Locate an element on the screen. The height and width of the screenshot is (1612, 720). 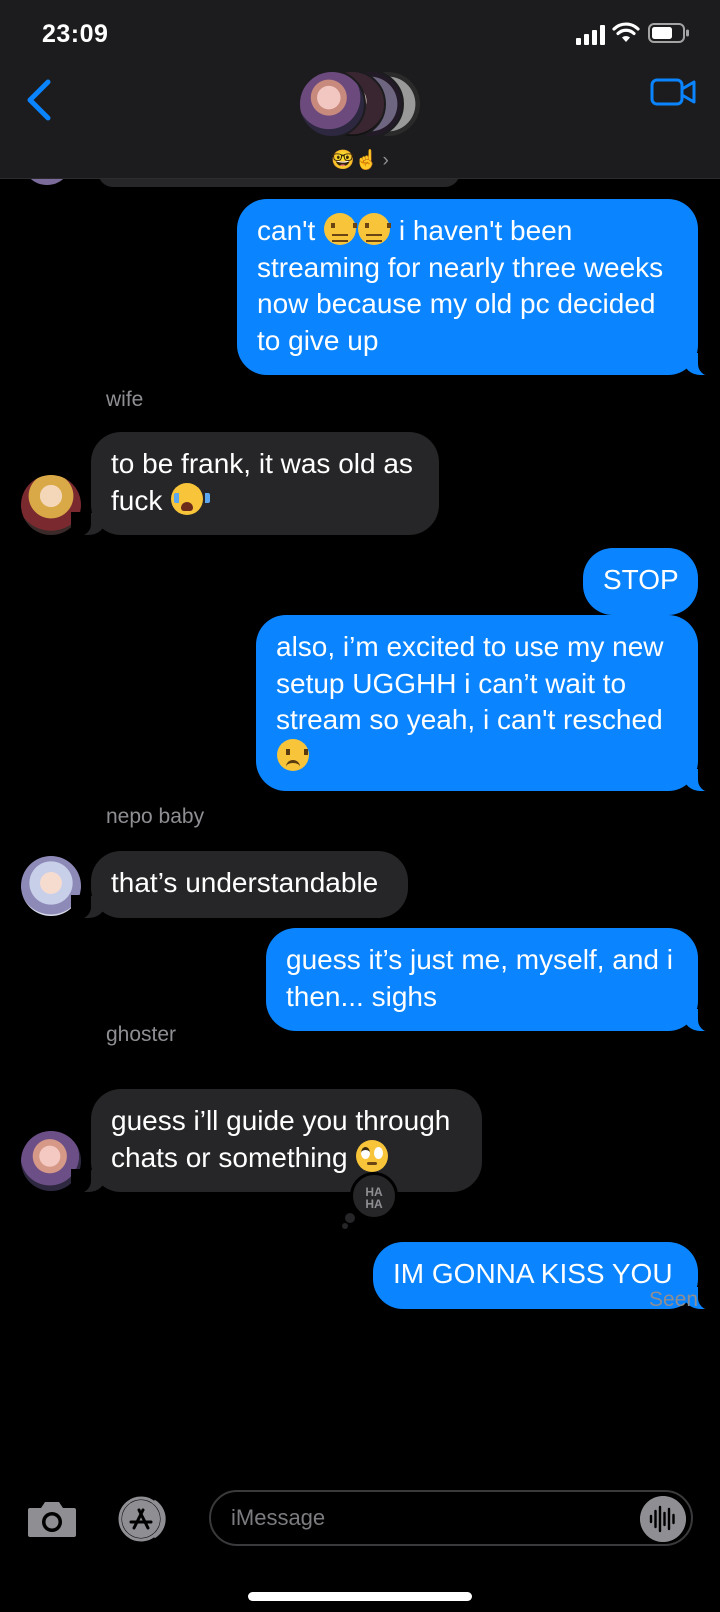
conversation-header: 🤓☝️ › is located at coordinates (360, 121).